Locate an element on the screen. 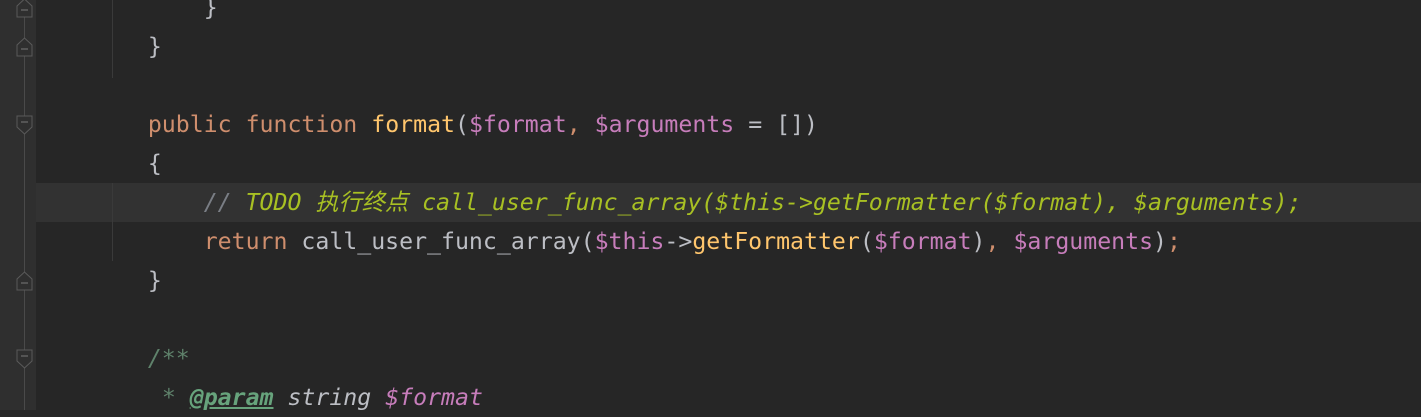 The image size is (1421, 417). editor-gutter is located at coordinates (18, 205).